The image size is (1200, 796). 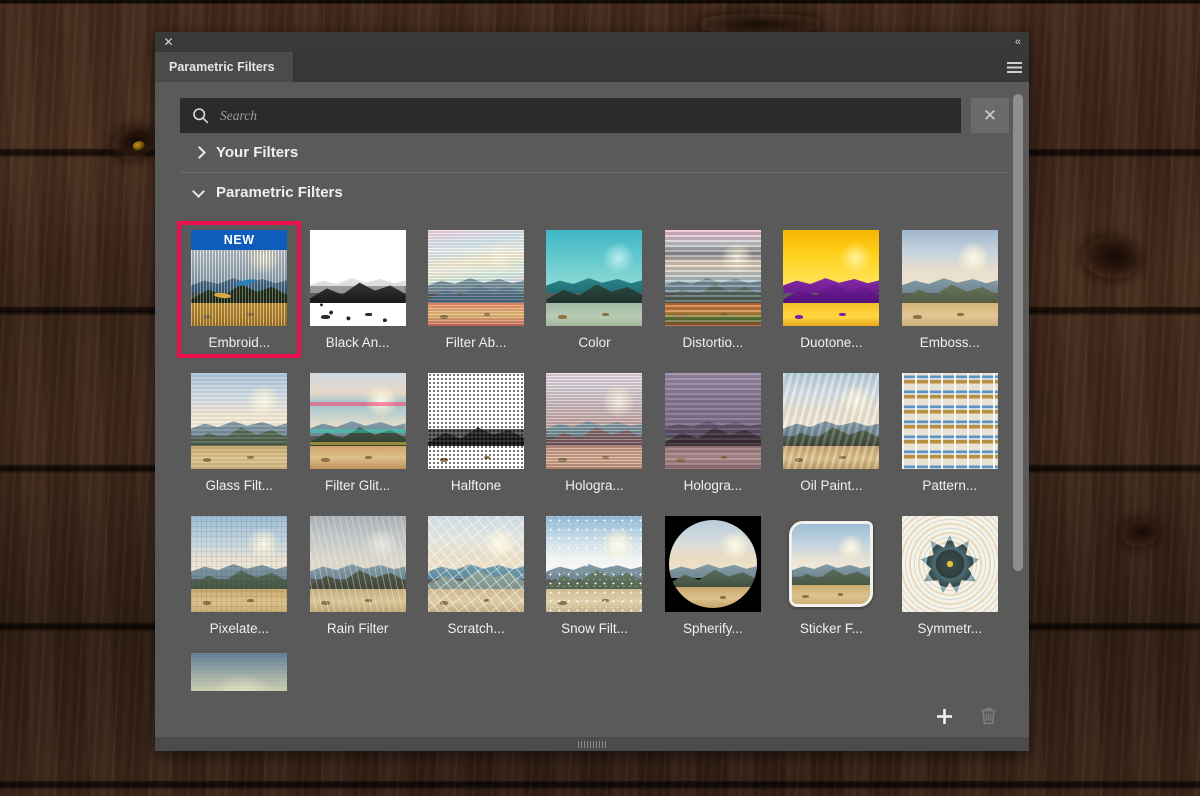 What do you see at coordinates (592, 744) in the screenshot?
I see `resize-grip` at bounding box center [592, 744].